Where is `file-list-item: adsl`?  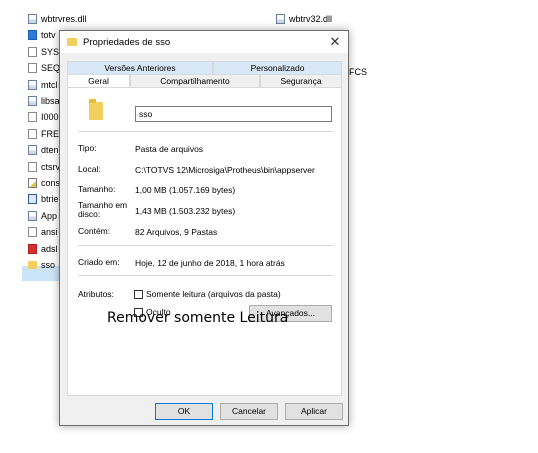
file-list-item: adsl is located at coordinates (43, 249).